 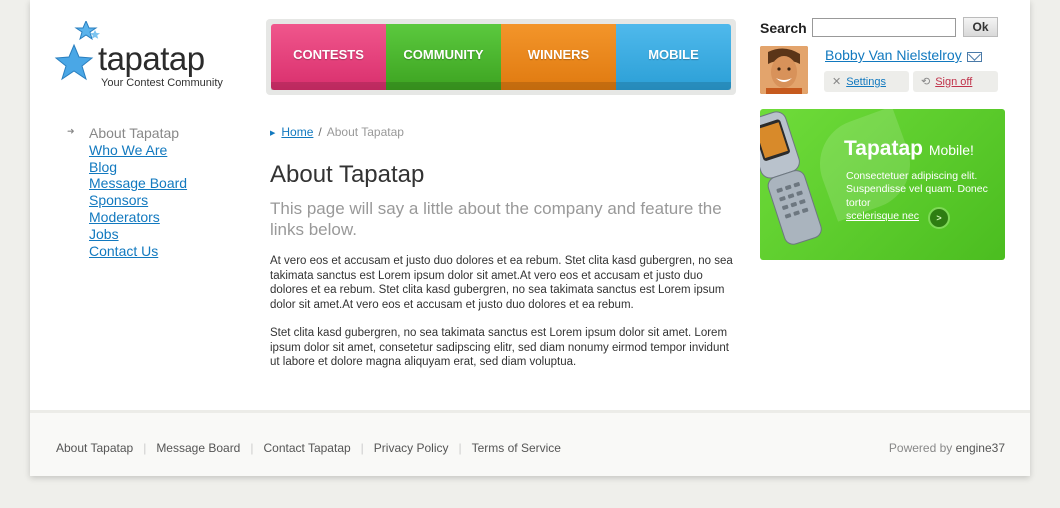 I want to click on nav-mobile: MOBILE, so click(x=673, y=57).